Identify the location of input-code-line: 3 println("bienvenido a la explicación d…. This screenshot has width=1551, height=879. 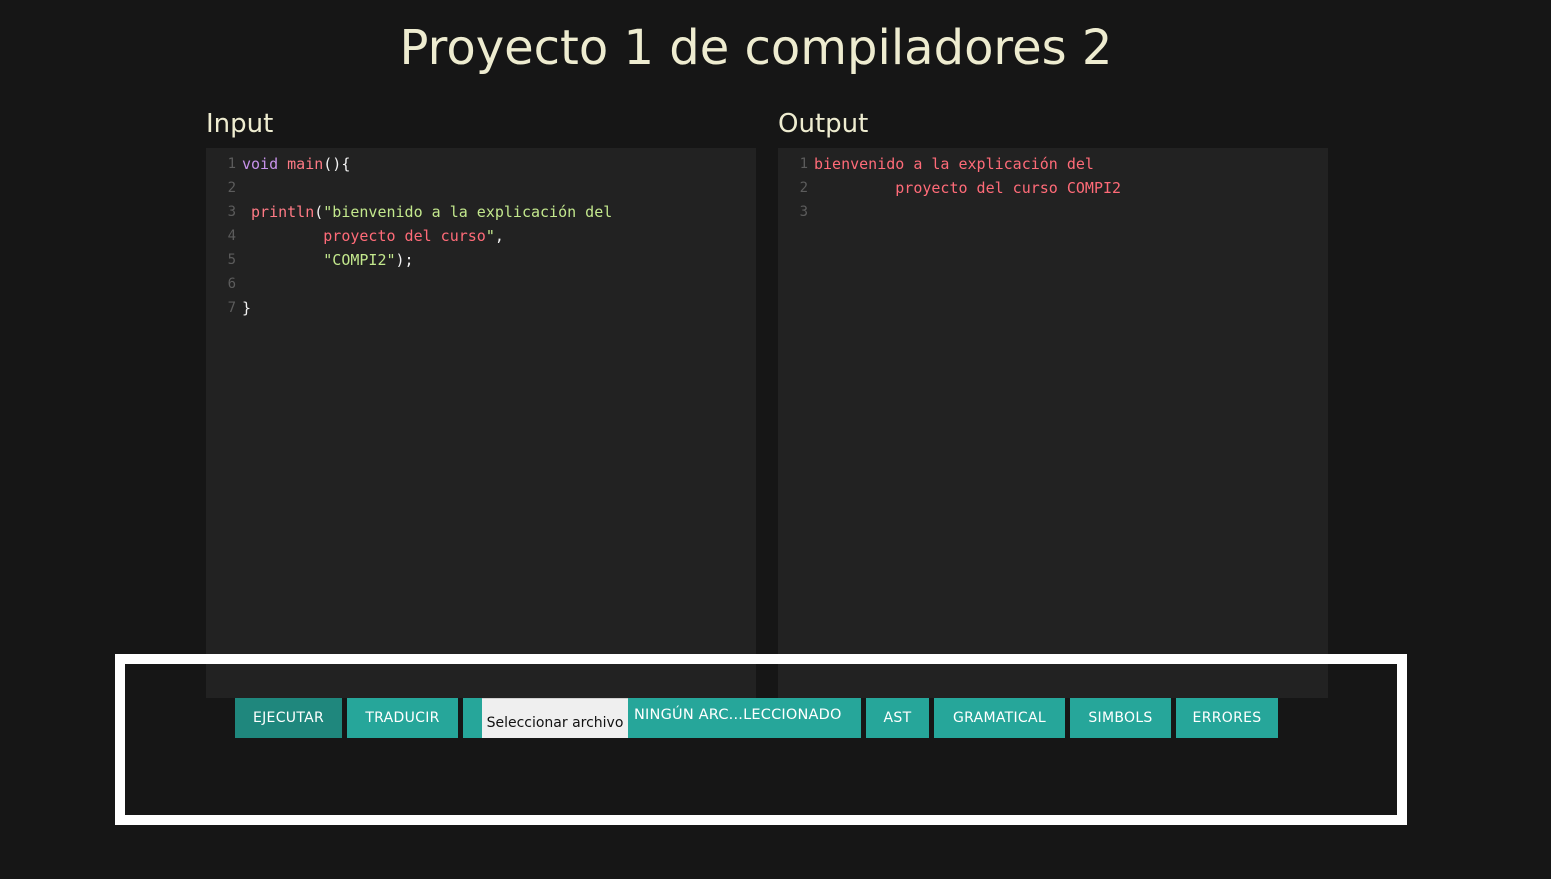
(481, 212).